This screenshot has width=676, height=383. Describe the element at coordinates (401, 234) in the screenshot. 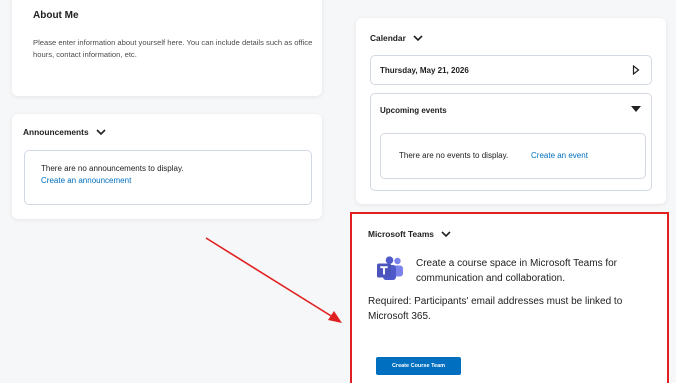

I see `teams-title: Microsoft Teams` at that location.